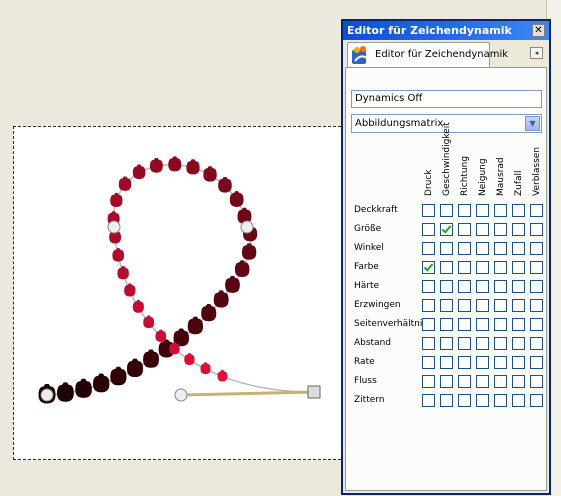  I want to click on curve-end-handle, so click(314, 392).